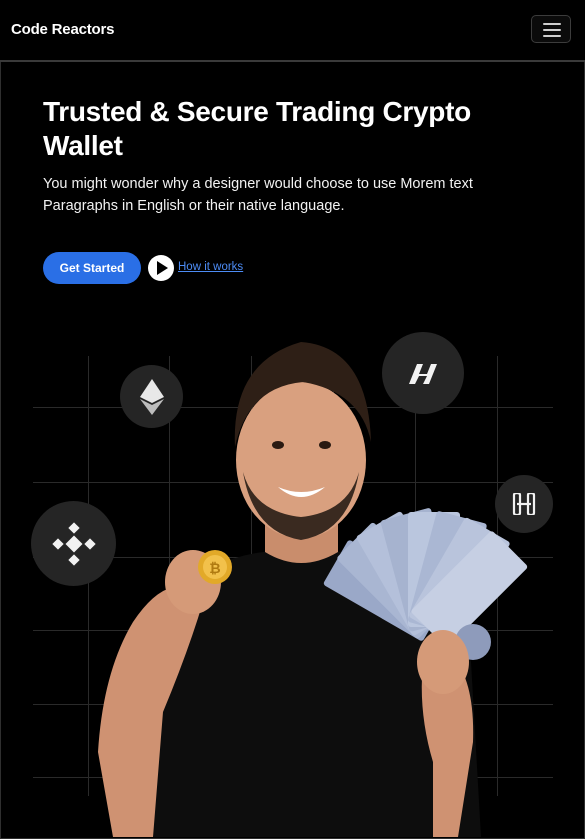  I want to click on binance-icon, so click(73, 543).